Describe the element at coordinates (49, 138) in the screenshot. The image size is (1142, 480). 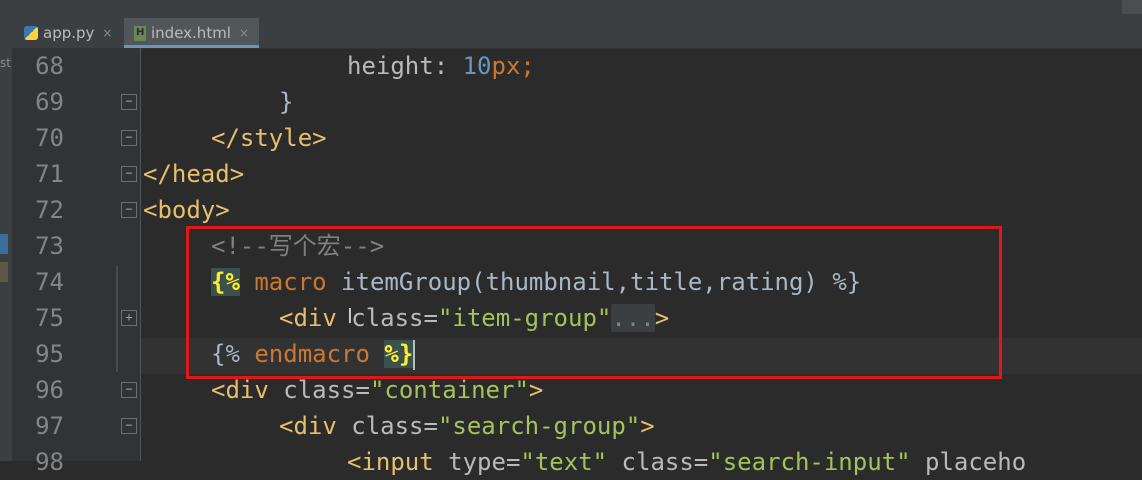
I see `line-number: 70` at that location.